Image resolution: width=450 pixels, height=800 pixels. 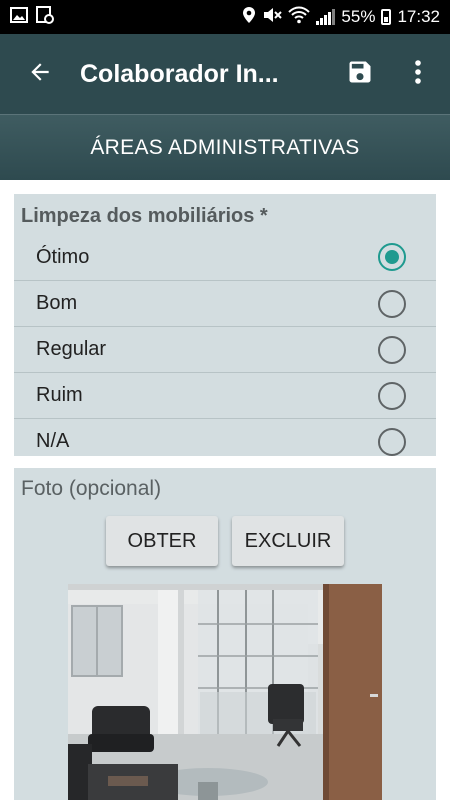 What do you see at coordinates (288, 541) in the screenshot?
I see `excluir-button: EXCLUIR` at bounding box center [288, 541].